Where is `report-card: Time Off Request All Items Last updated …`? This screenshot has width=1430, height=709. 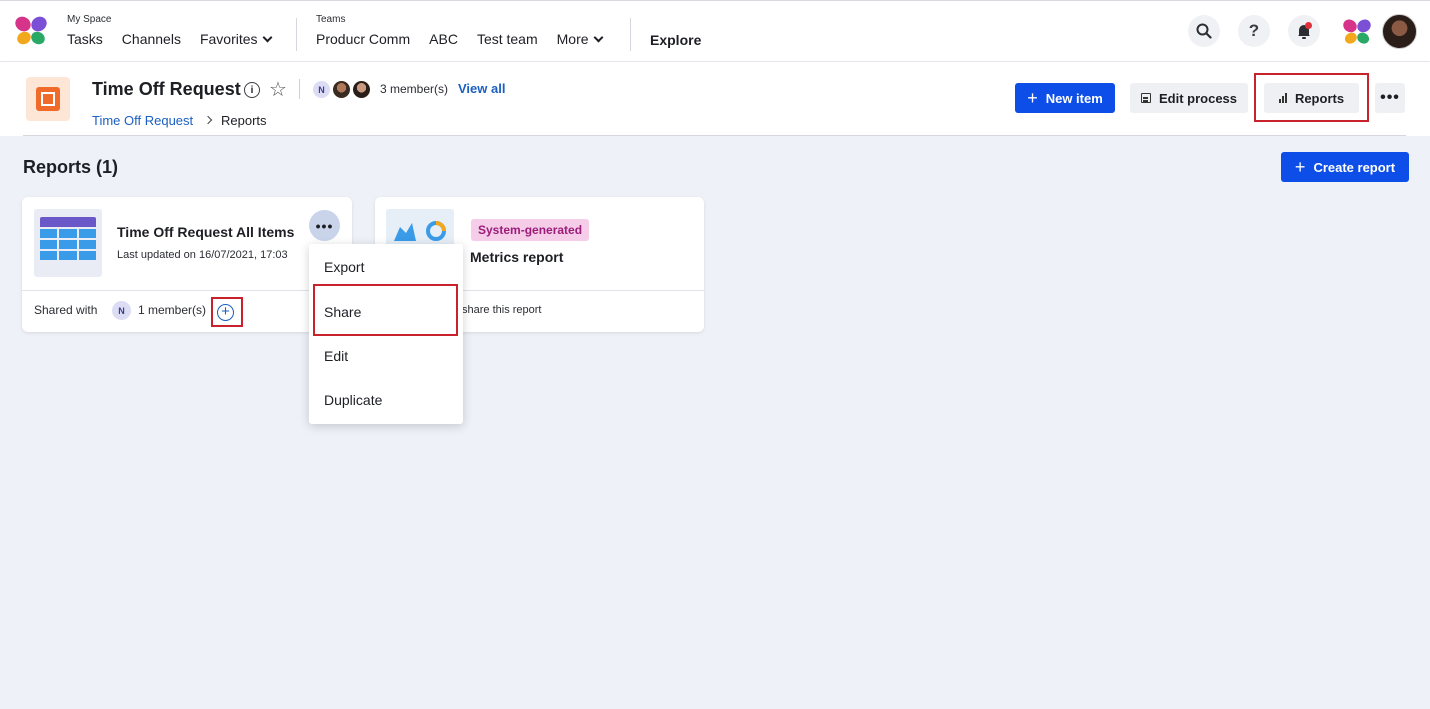
report-card: Time Off Request All Items Last updated … is located at coordinates (187, 264).